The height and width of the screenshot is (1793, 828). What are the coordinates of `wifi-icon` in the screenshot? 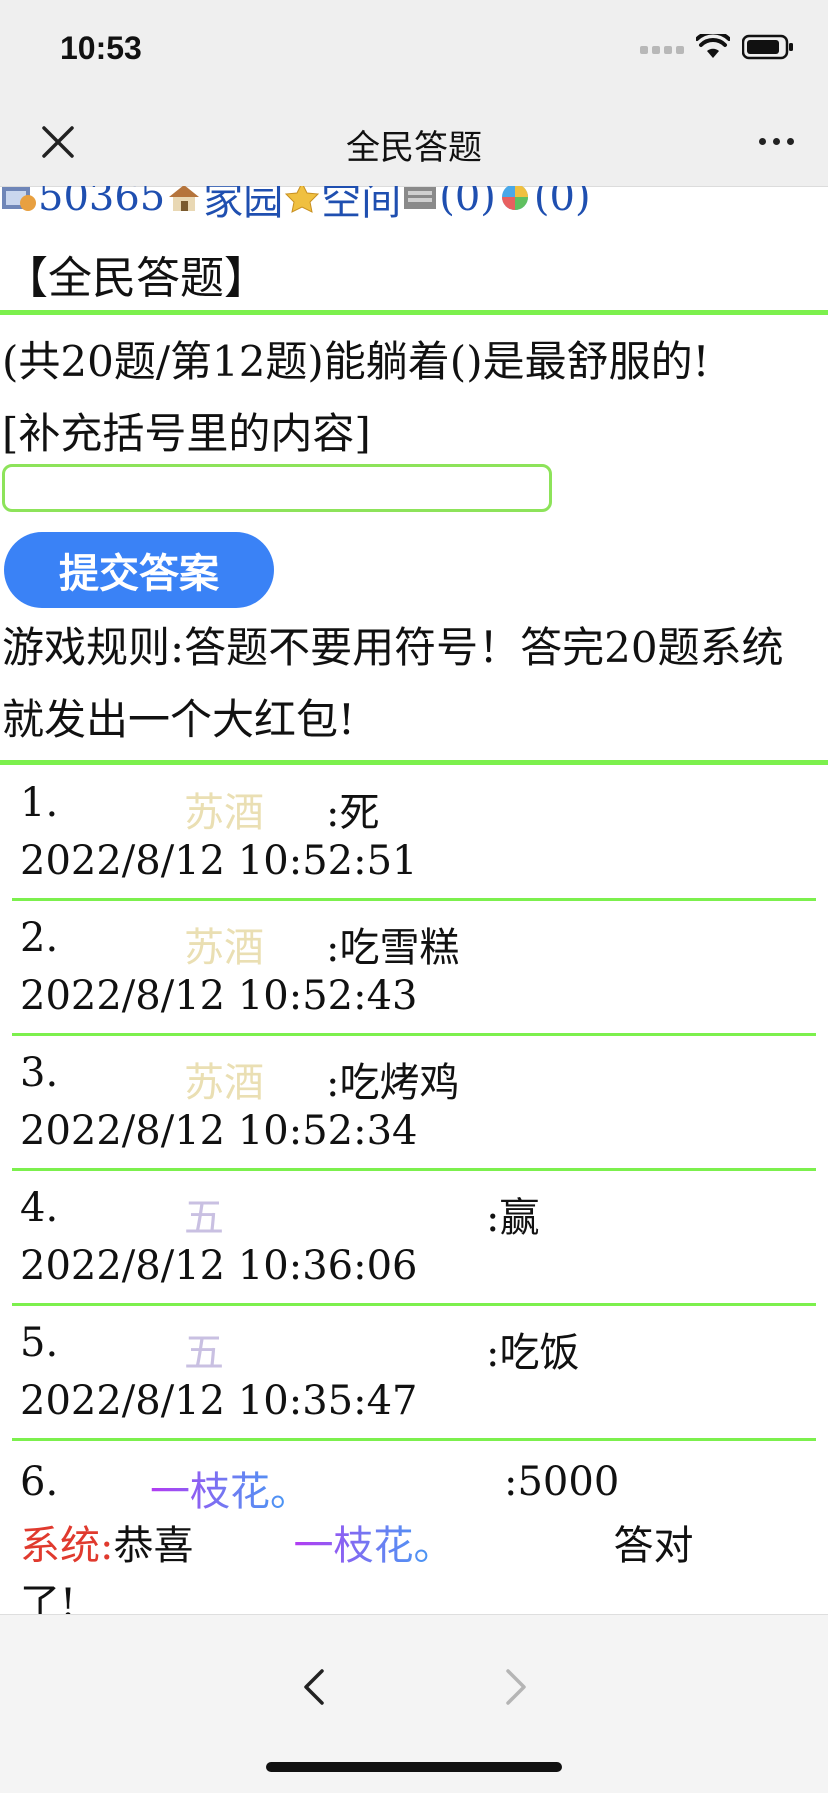 It's located at (713, 46).